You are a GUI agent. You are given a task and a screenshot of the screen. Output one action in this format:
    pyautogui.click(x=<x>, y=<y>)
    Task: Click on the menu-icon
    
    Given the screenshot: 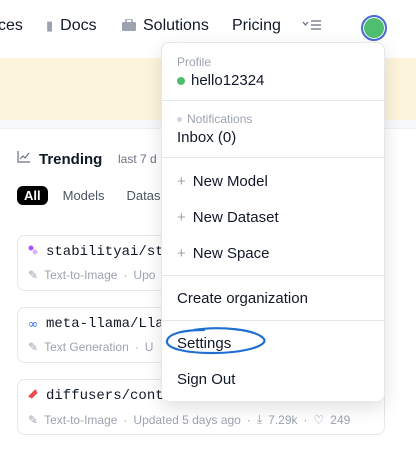 What is the action you would take?
    pyautogui.click(x=312, y=25)
    